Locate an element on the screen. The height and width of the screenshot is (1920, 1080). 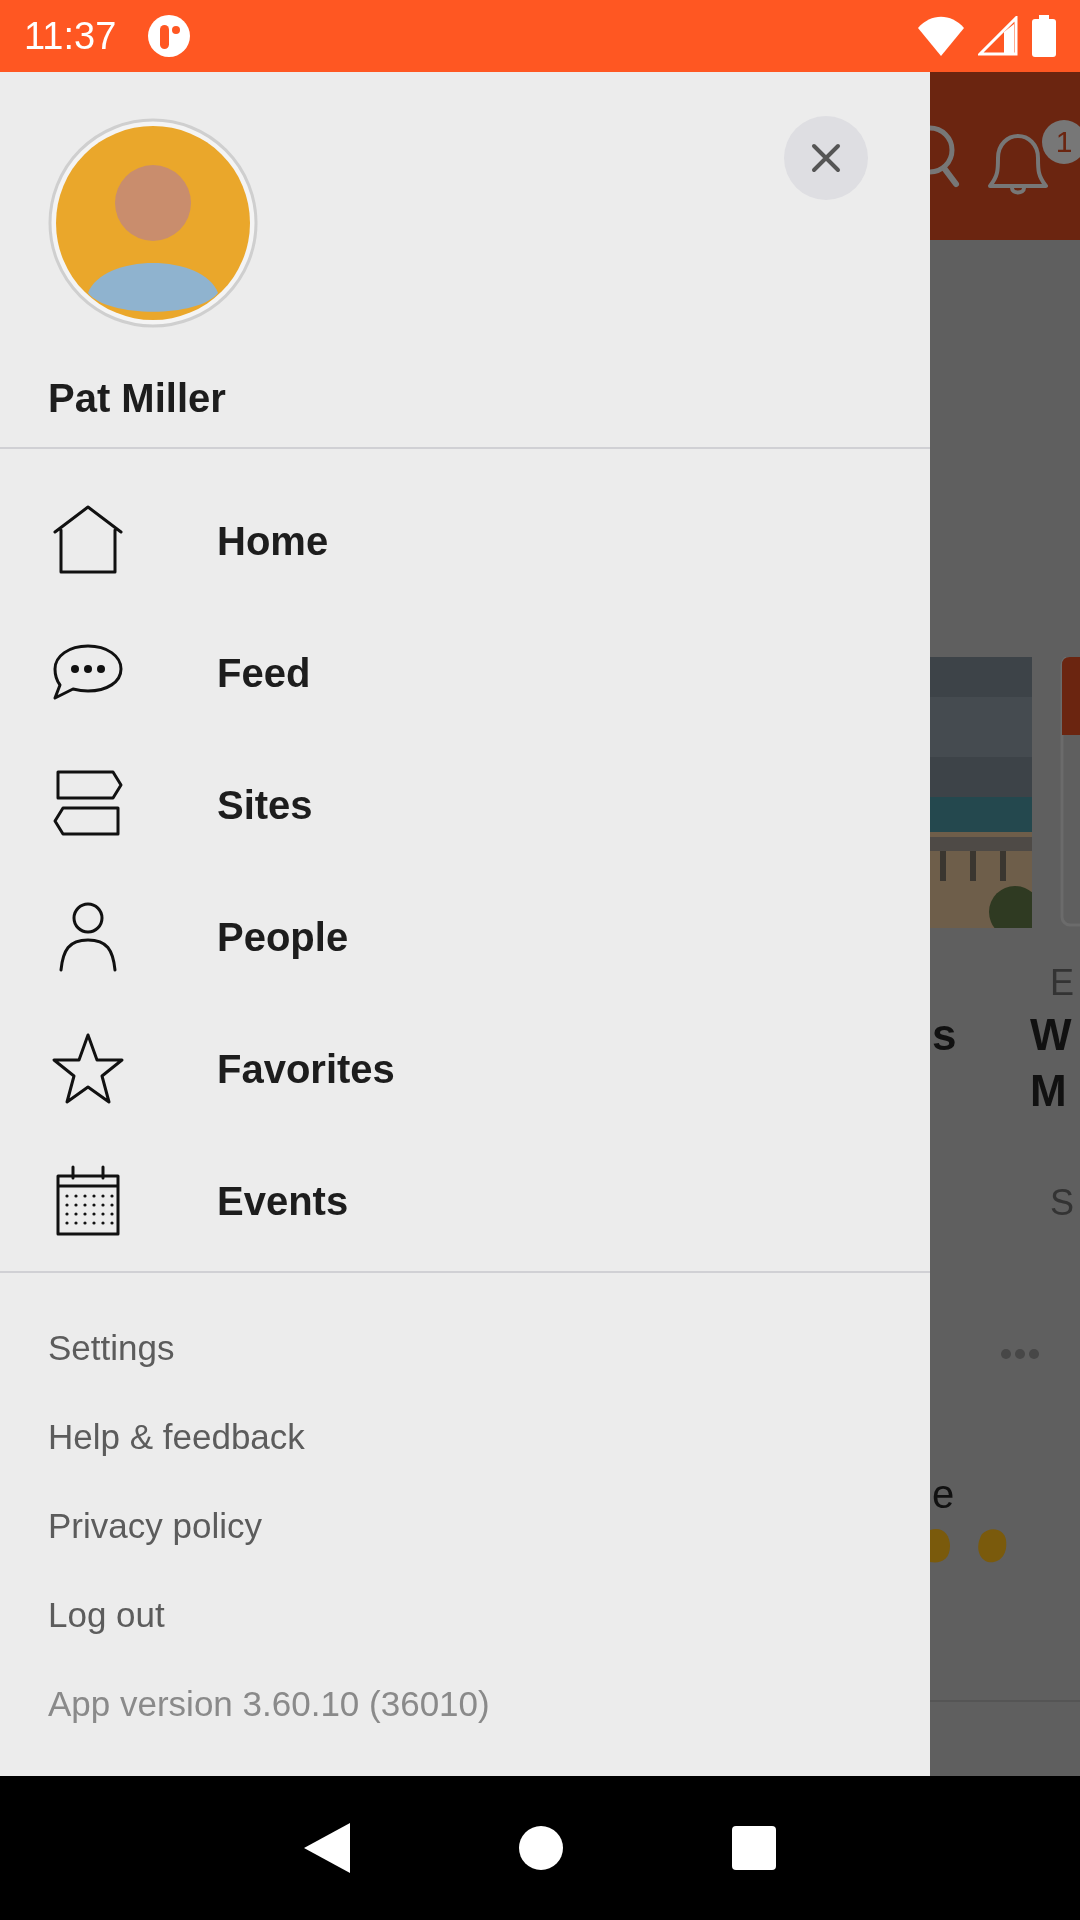
status-time: 11:37 is located at coordinates (70, 36).